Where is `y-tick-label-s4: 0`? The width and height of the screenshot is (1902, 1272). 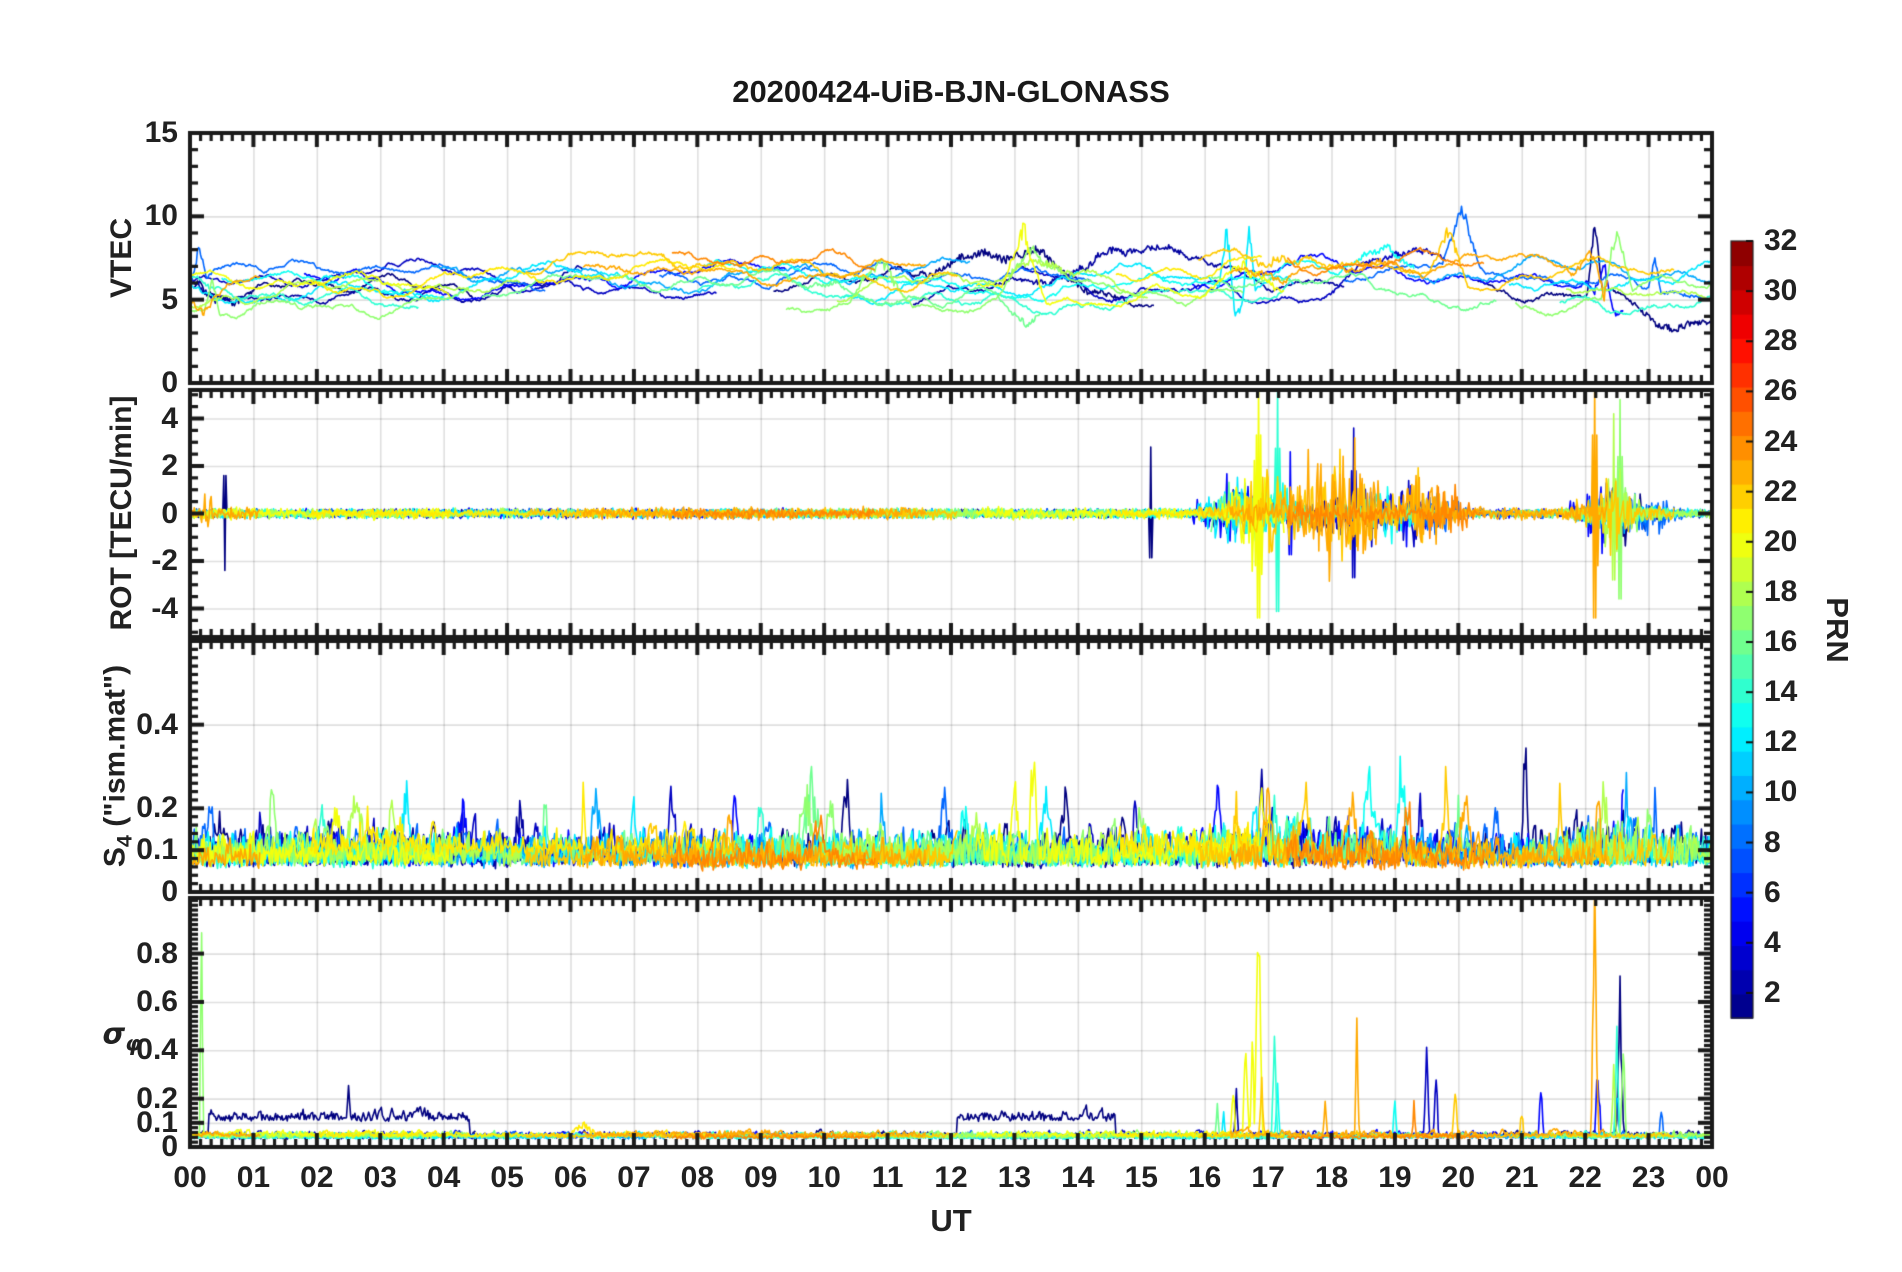
y-tick-label-s4: 0 is located at coordinates (169, 891).